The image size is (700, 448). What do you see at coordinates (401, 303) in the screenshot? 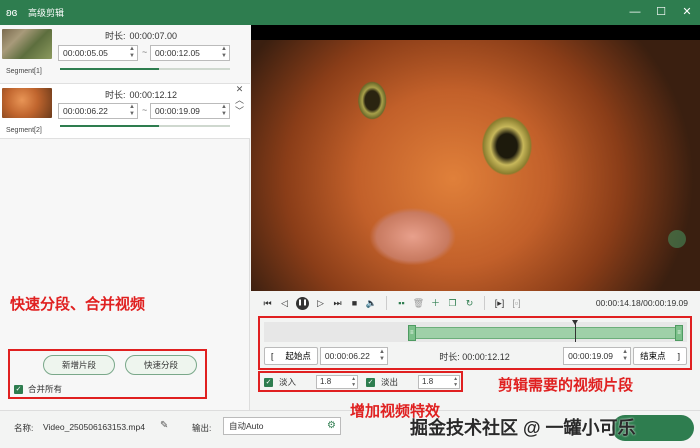
I see `split-icon: ▪▪` at bounding box center [401, 303].